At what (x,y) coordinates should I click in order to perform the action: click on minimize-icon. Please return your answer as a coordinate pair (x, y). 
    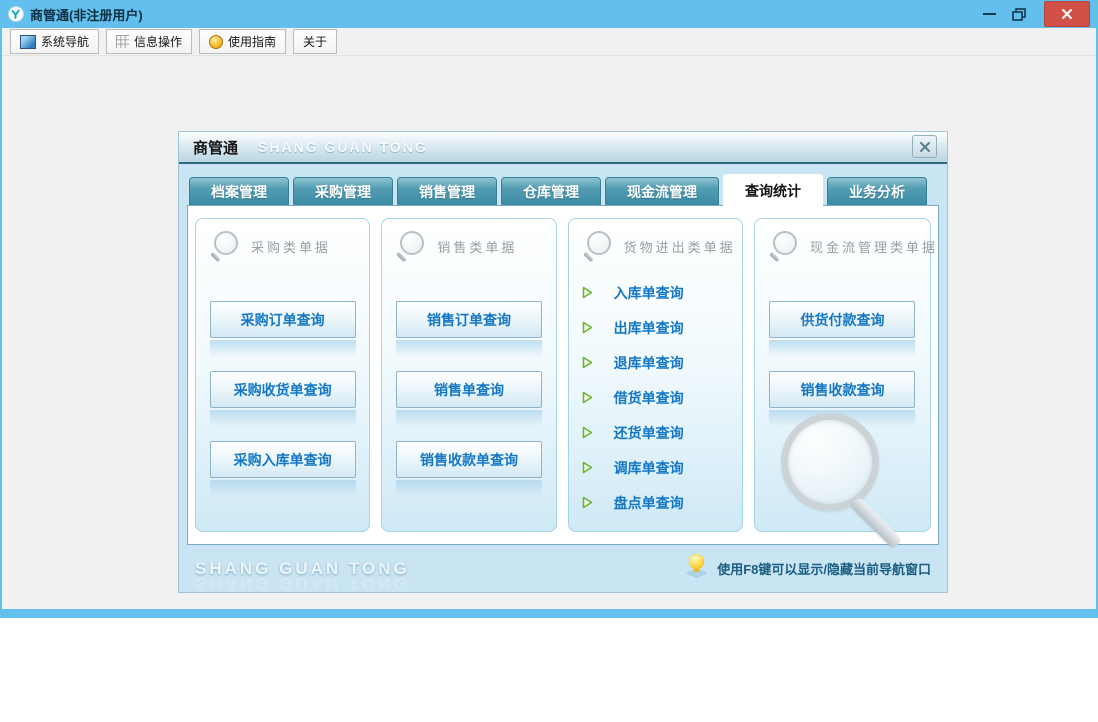
    Looking at the image, I should click on (989, 14).